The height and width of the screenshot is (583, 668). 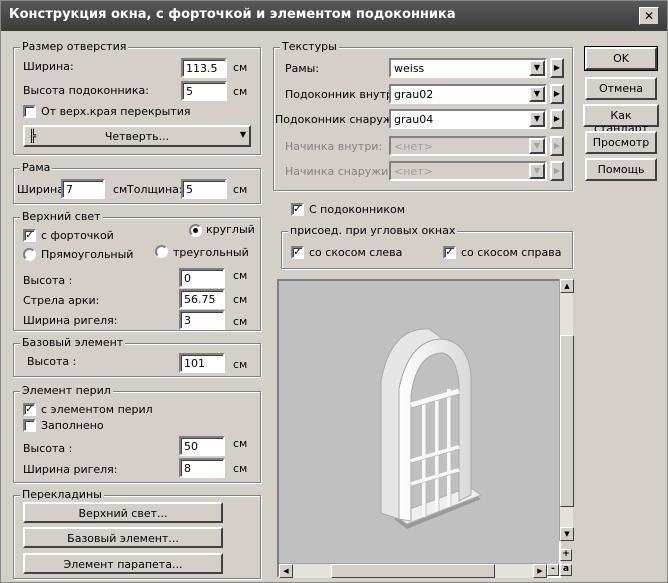 What do you see at coordinates (202, 320) in the screenshot?
I see `top-transom-input: 3` at bounding box center [202, 320].